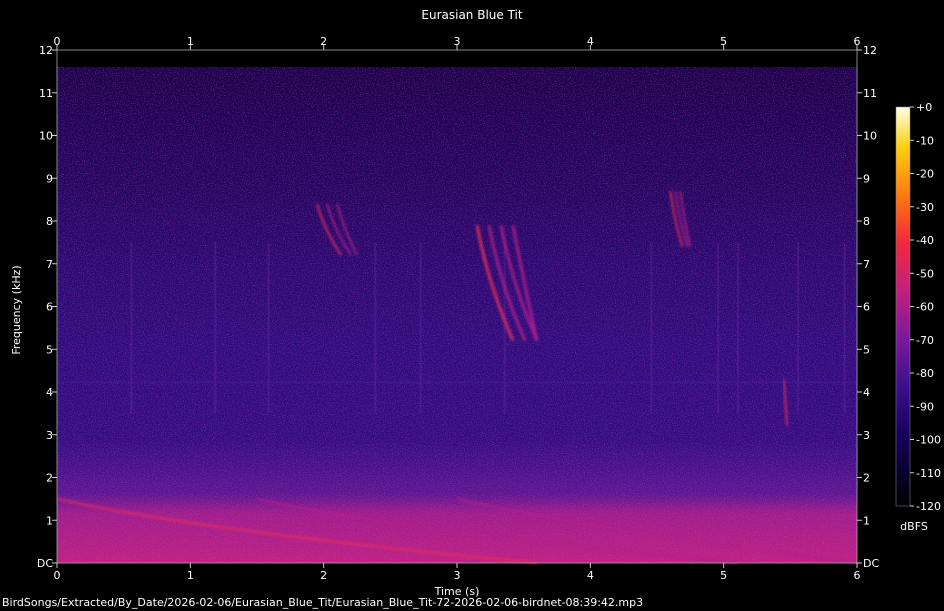 The image size is (944, 611). I want to click on y-axis-label: Frequency (kHz), so click(16, 309).